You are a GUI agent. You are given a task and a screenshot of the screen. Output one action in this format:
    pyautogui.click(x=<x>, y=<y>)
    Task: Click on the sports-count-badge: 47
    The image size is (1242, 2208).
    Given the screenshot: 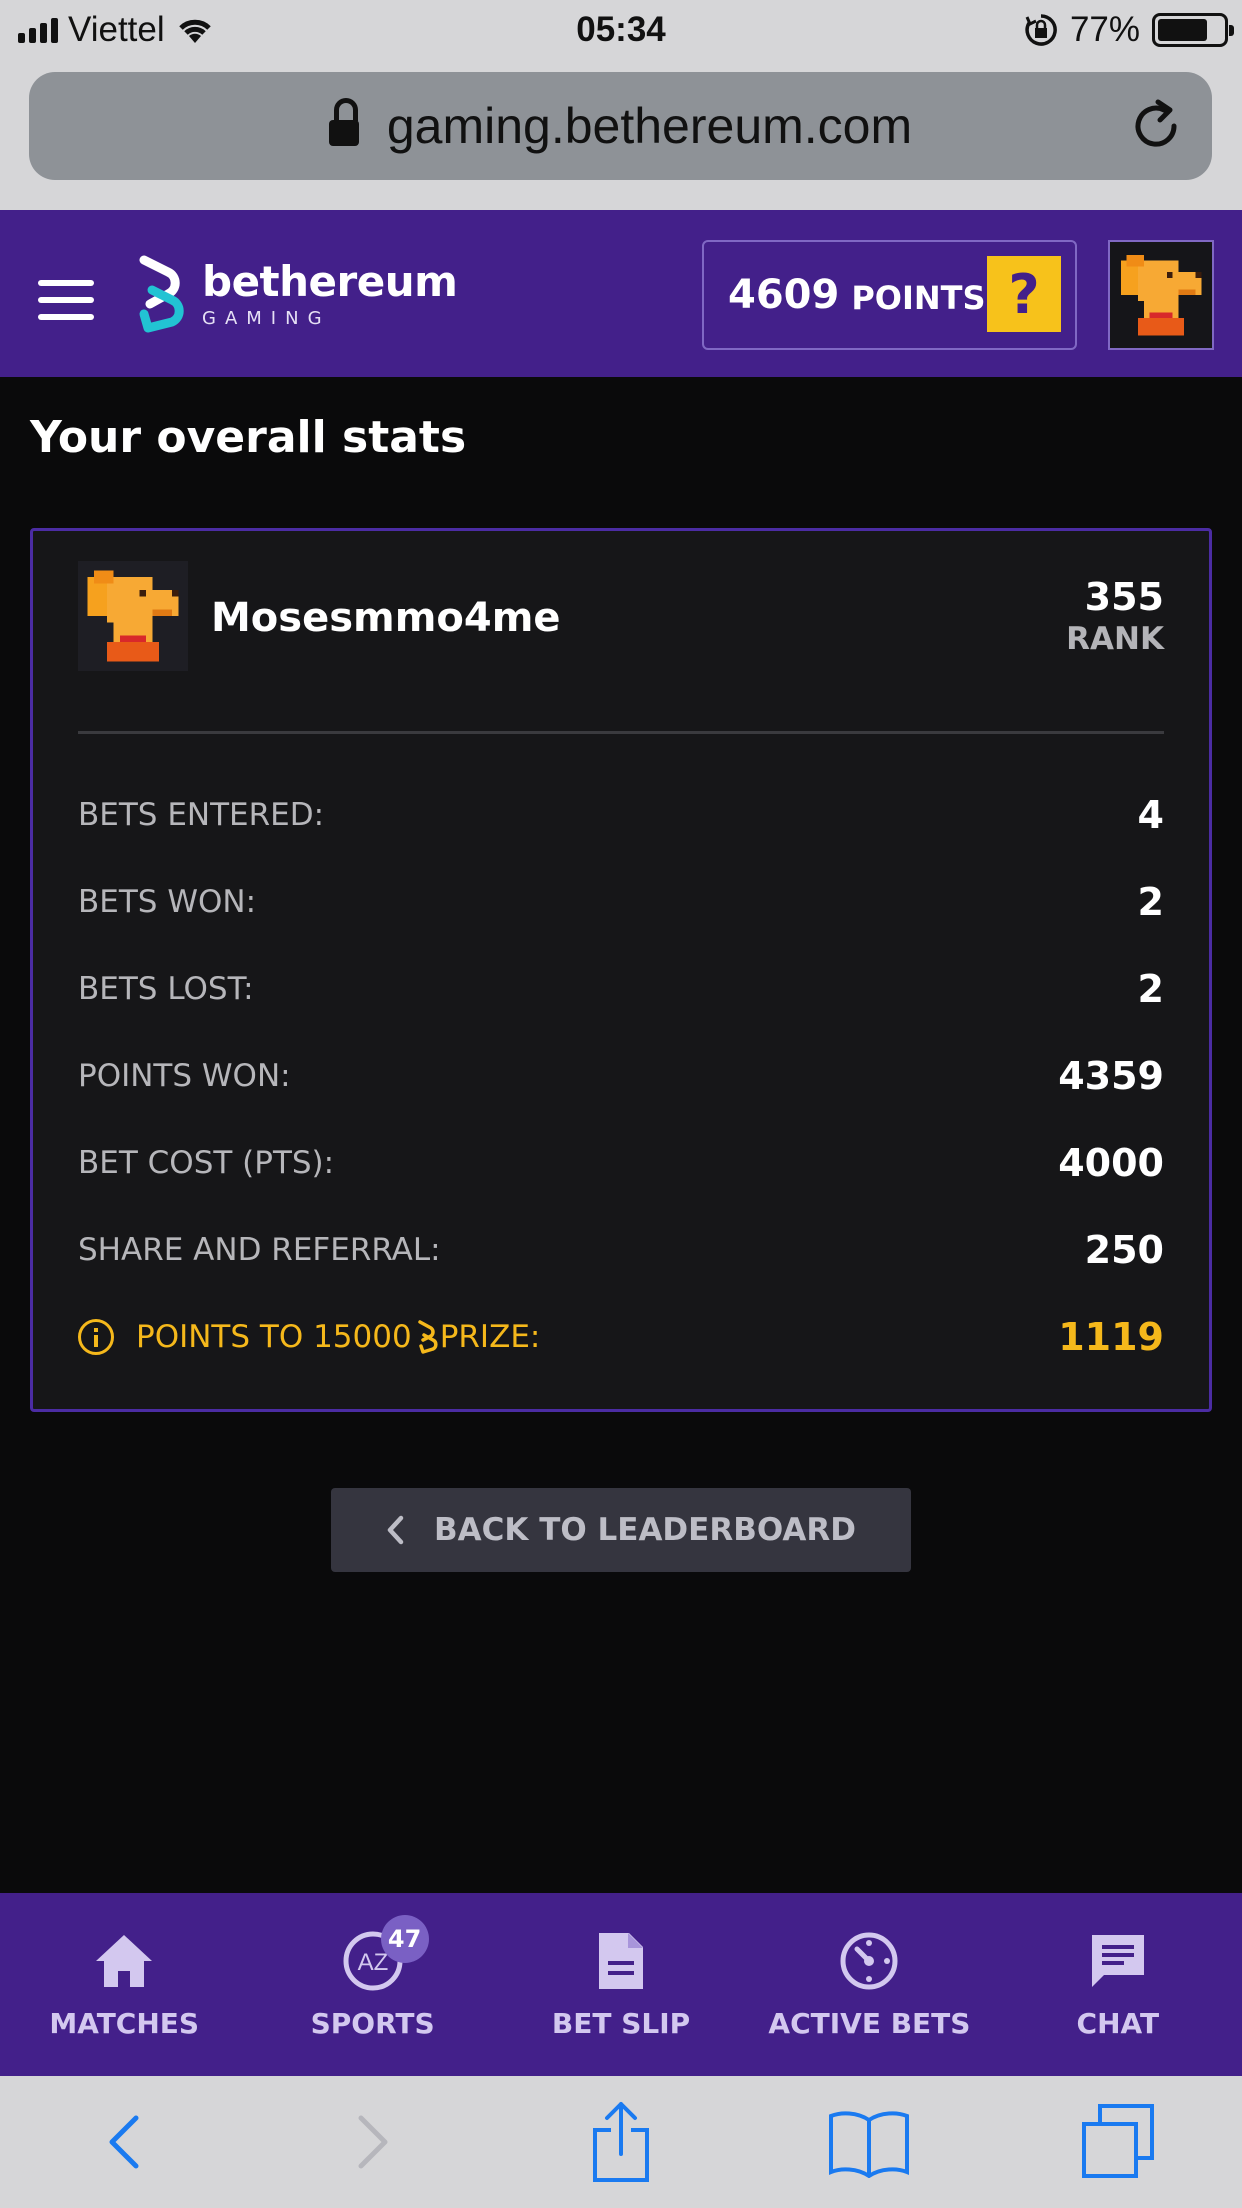 What is the action you would take?
    pyautogui.click(x=404, y=1939)
    